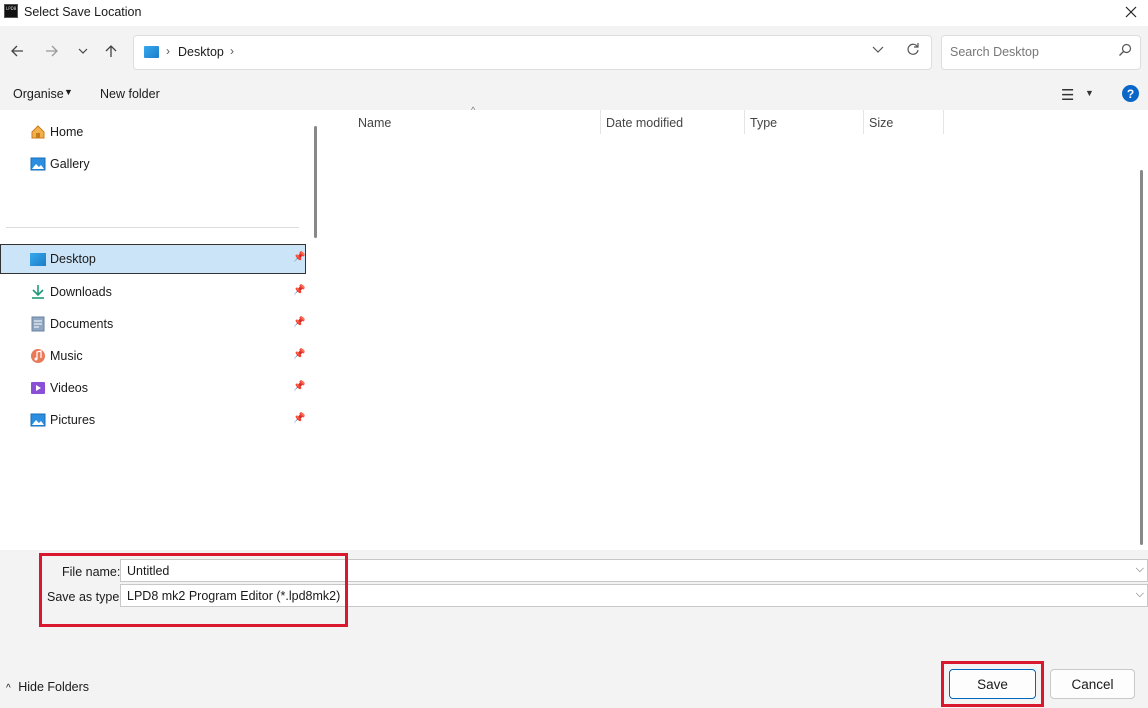 The height and width of the screenshot is (708, 1148). I want to click on help-icon: ?, so click(1130, 93).